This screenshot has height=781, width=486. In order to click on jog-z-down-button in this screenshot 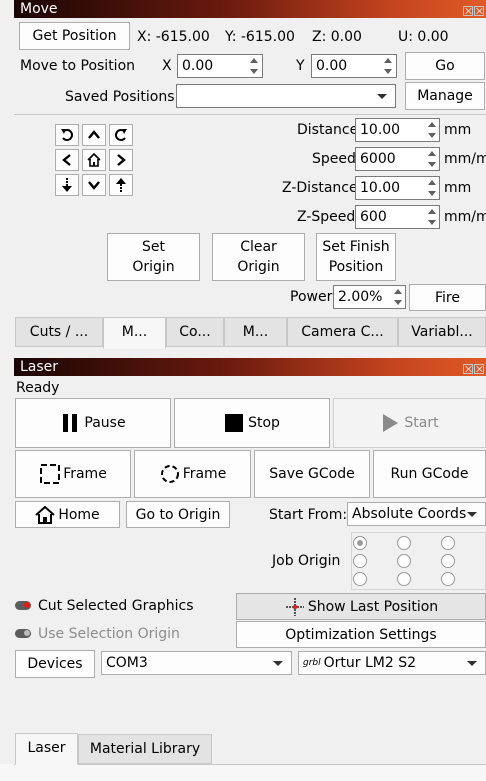, I will do `click(67, 185)`.